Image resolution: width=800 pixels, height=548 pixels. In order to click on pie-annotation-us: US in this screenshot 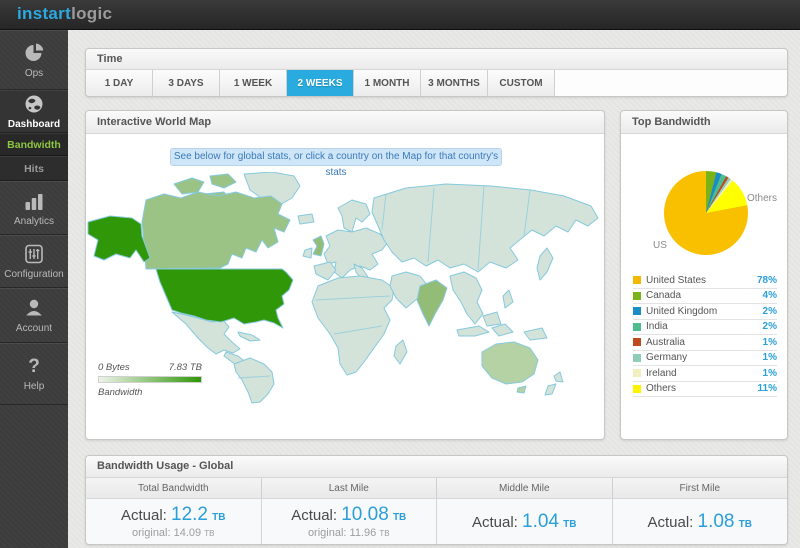, I will do `click(660, 245)`.